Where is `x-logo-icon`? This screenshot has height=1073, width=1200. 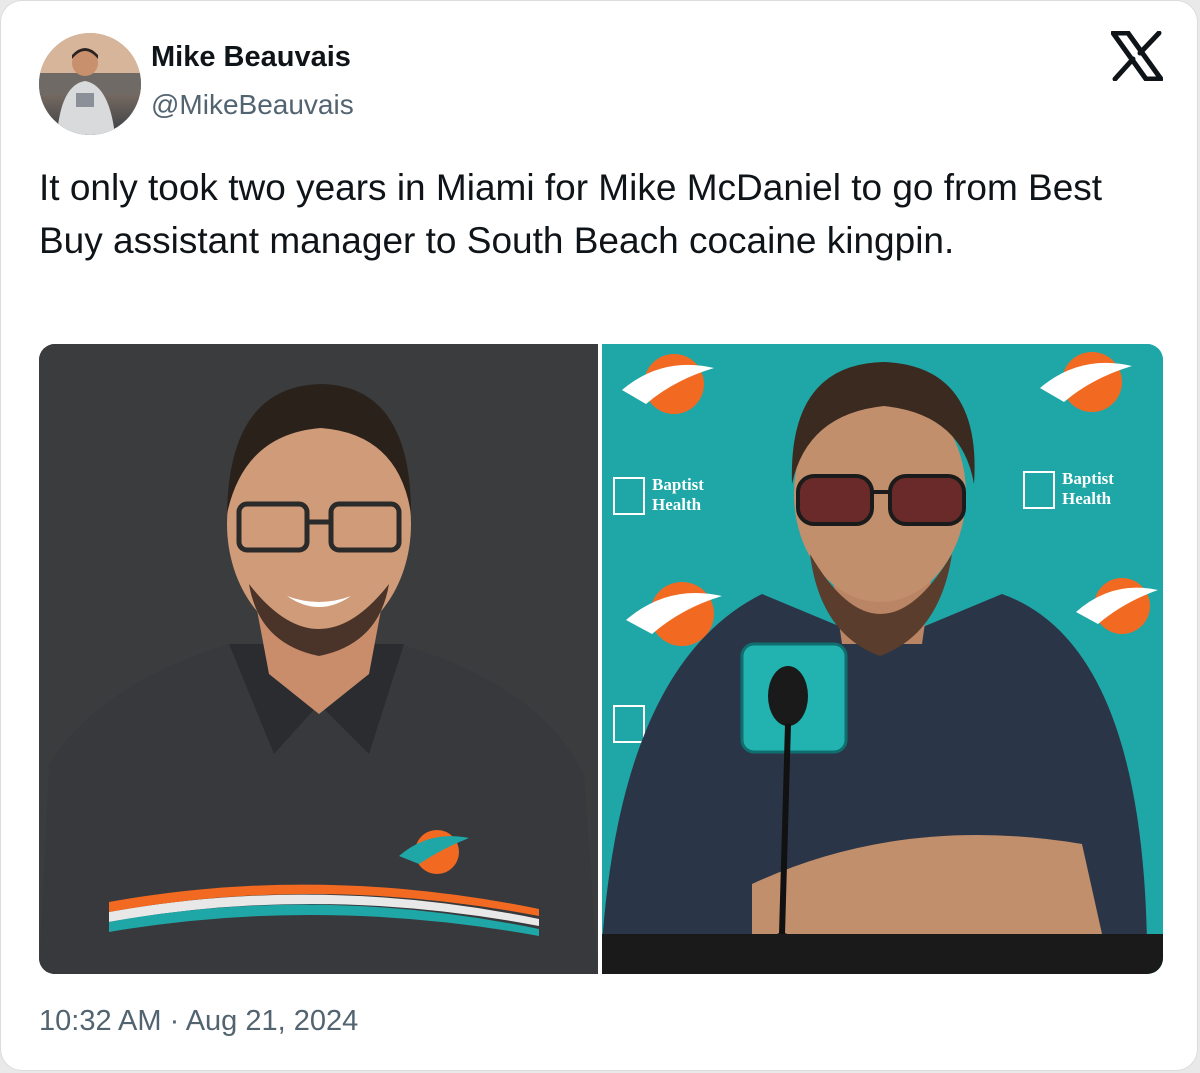
x-logo-icon is located at coordinates (1137, 56).